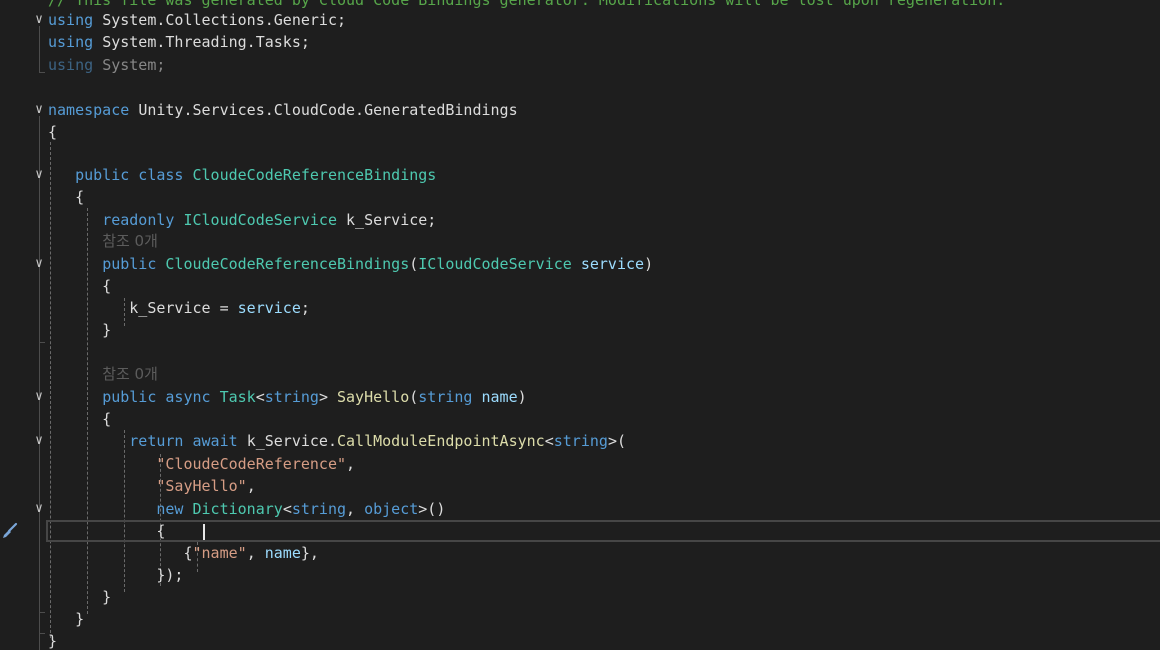 Image resolution: width=1160 pixels, height=650 pixels. Describe the element at coordinates (129, 65) in the screenshot. I see `using-namespace: System` at that location.